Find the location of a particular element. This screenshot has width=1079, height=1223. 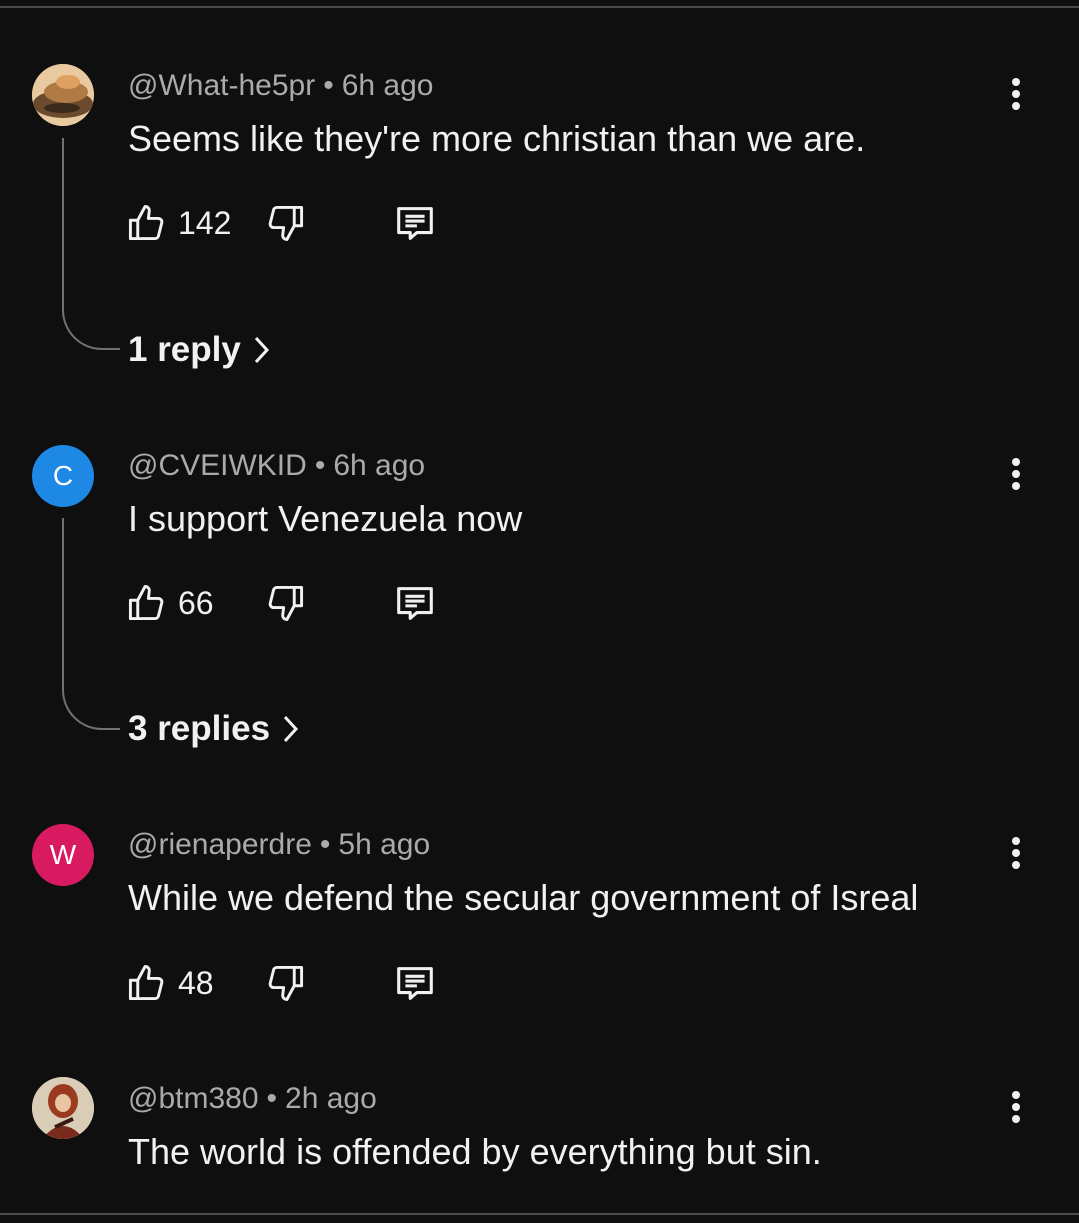

comment-meta: @btm380 • 2h ago is located at coordinates (252, 1099).